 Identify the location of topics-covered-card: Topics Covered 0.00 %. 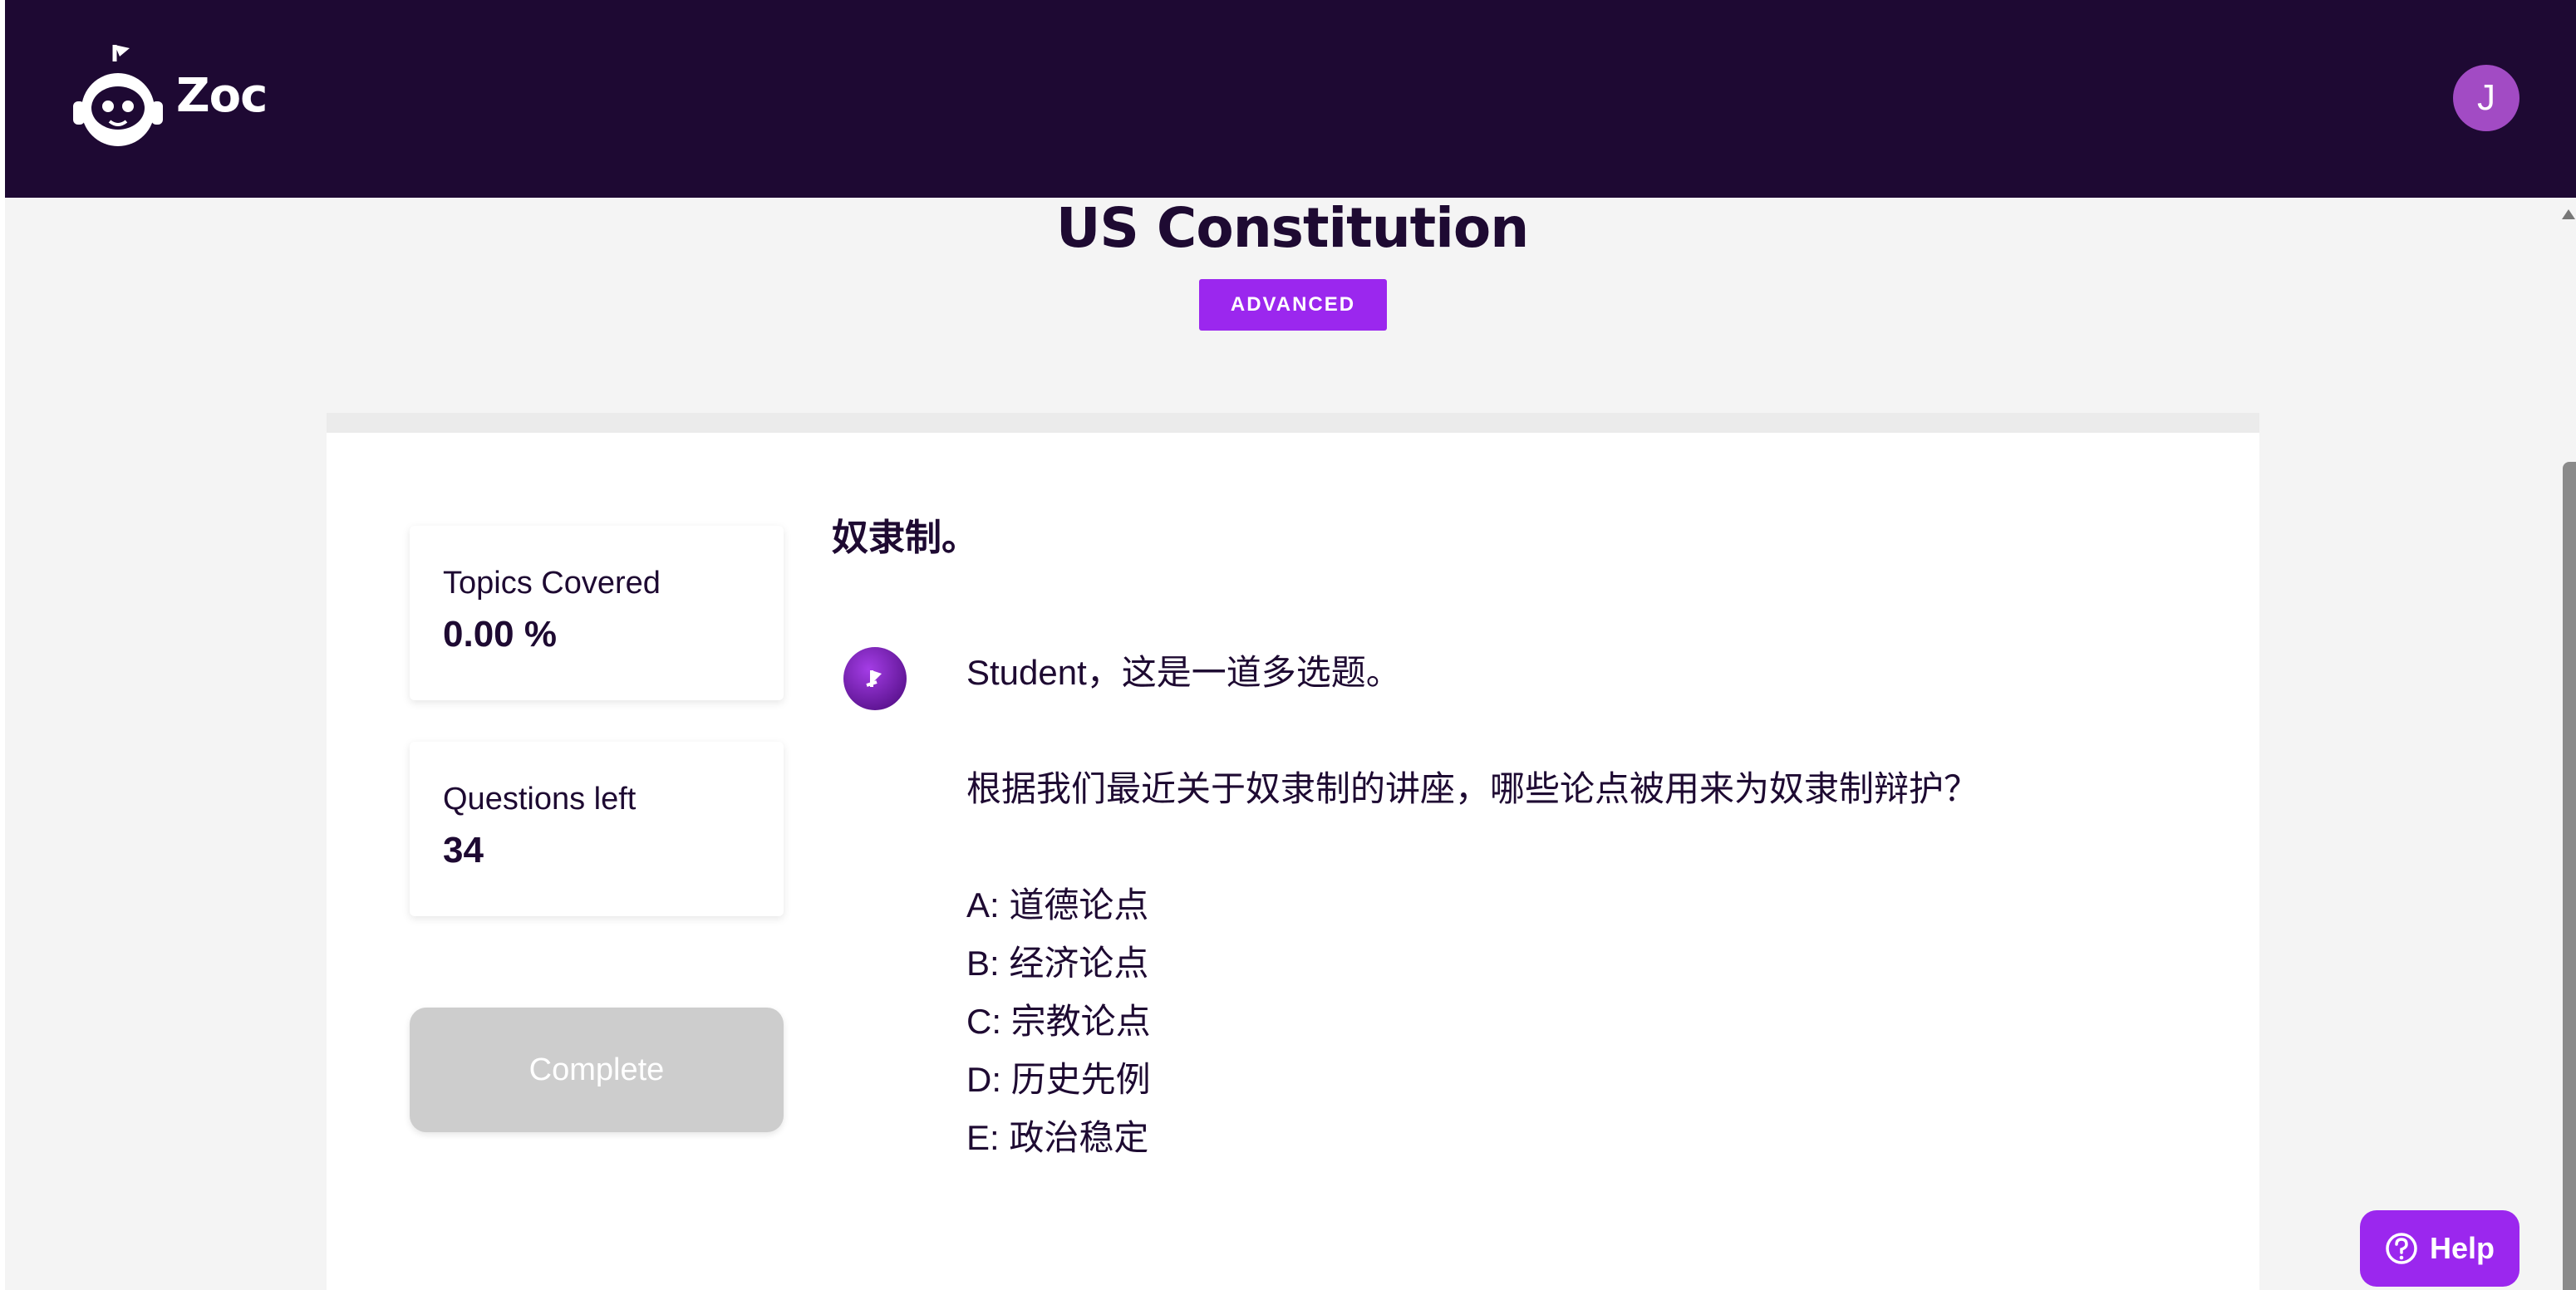
(597, 613).